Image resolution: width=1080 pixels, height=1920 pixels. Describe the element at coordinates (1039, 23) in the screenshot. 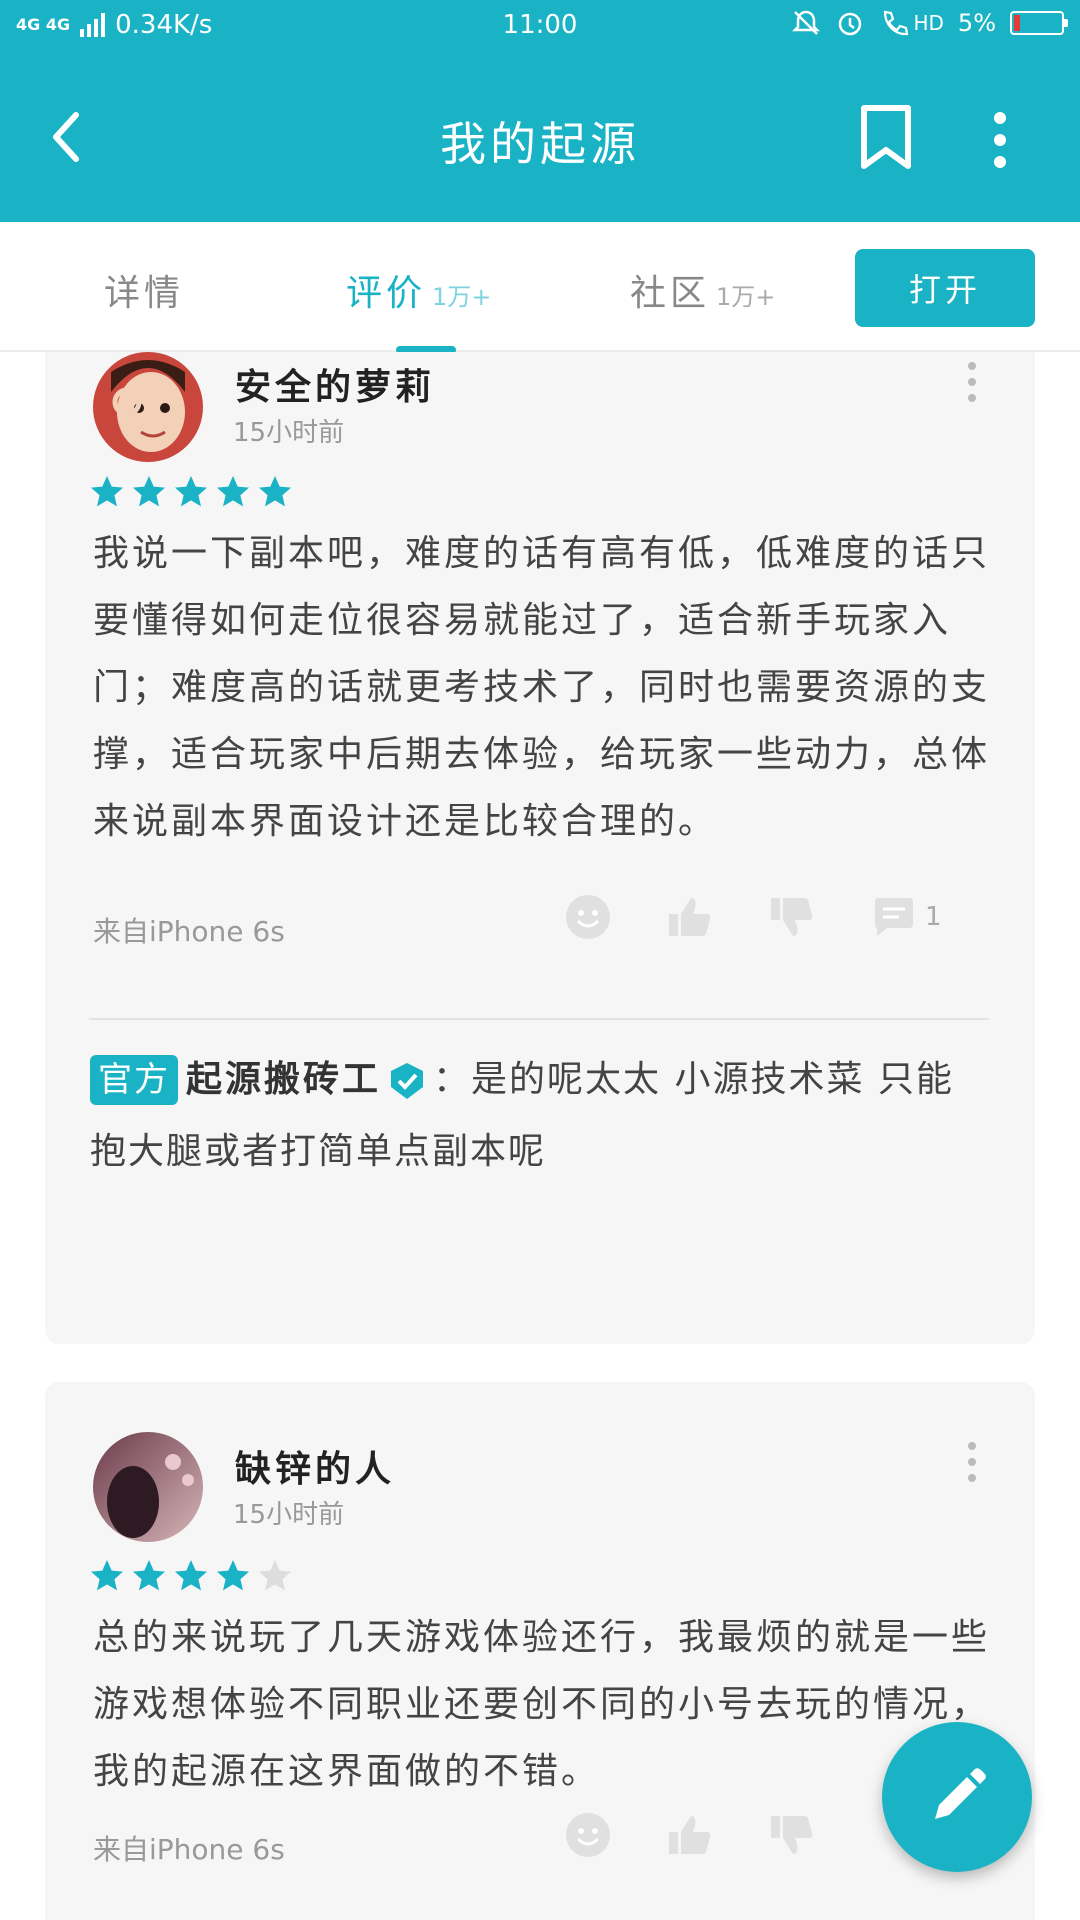

I see `battery-icon` at that location.